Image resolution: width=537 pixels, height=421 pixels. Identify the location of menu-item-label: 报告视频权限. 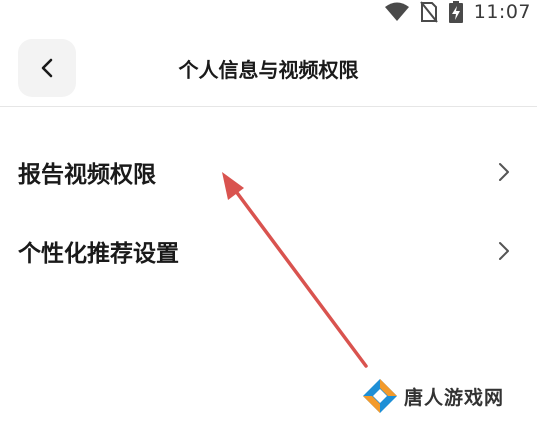
(87, 175).